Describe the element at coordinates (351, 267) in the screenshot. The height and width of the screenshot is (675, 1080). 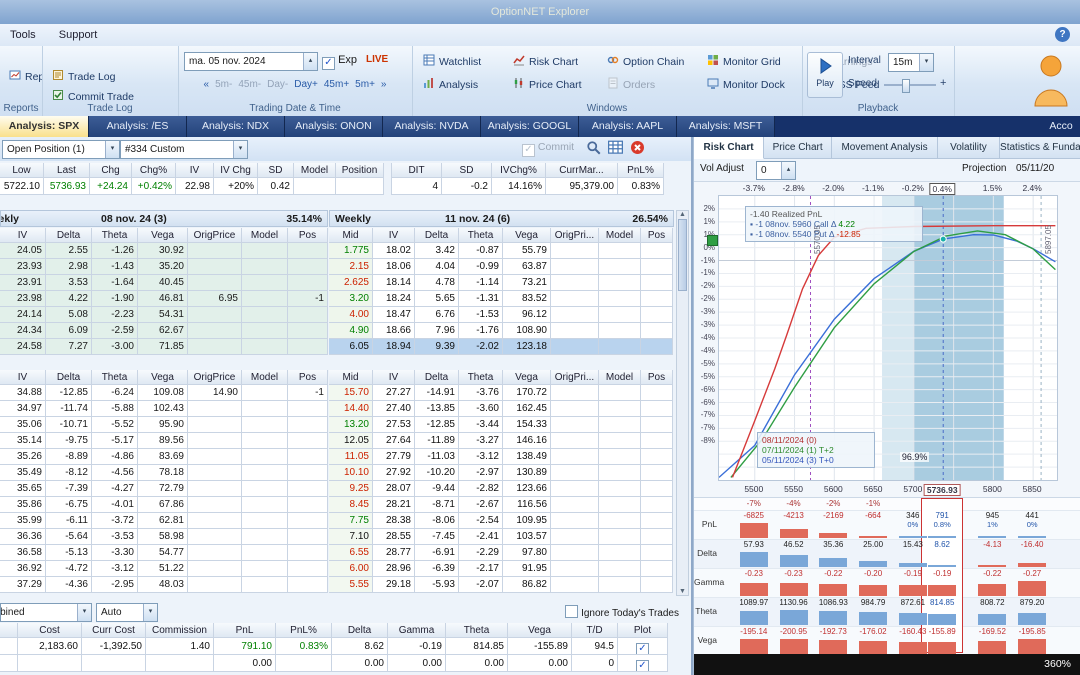
I see `cell: 2.15` at that location.